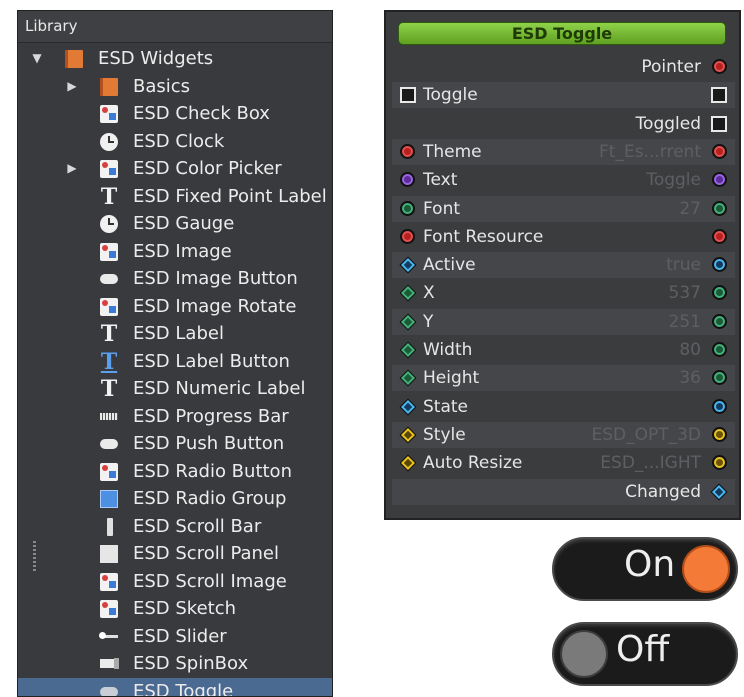  What do you see at coordinates (175, 307) in the screenshot?
I see `tree-item: ESD Image Rotate` at bounding box center [175, 307].